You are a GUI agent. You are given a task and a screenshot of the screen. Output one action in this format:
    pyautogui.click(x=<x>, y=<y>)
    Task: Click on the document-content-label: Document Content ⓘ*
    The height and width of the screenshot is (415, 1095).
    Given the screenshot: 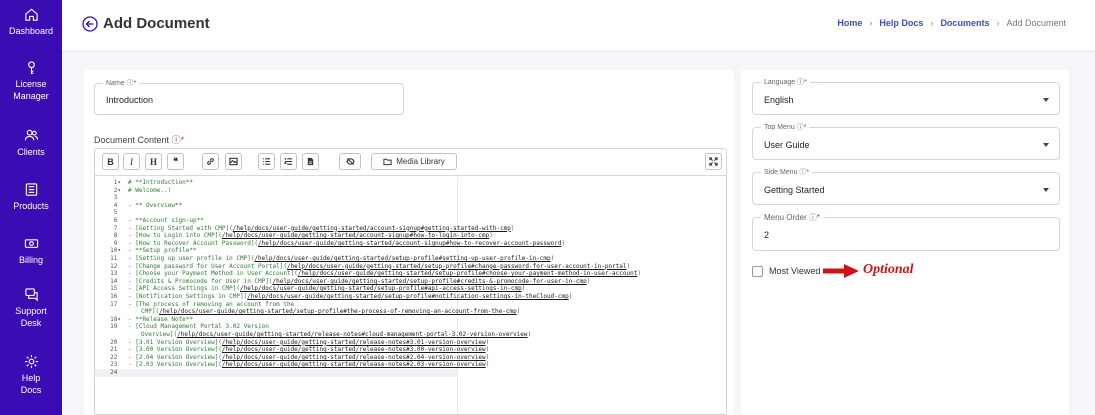 What is the action you would take?
    pyautogui.click(x=139, y=140)
    